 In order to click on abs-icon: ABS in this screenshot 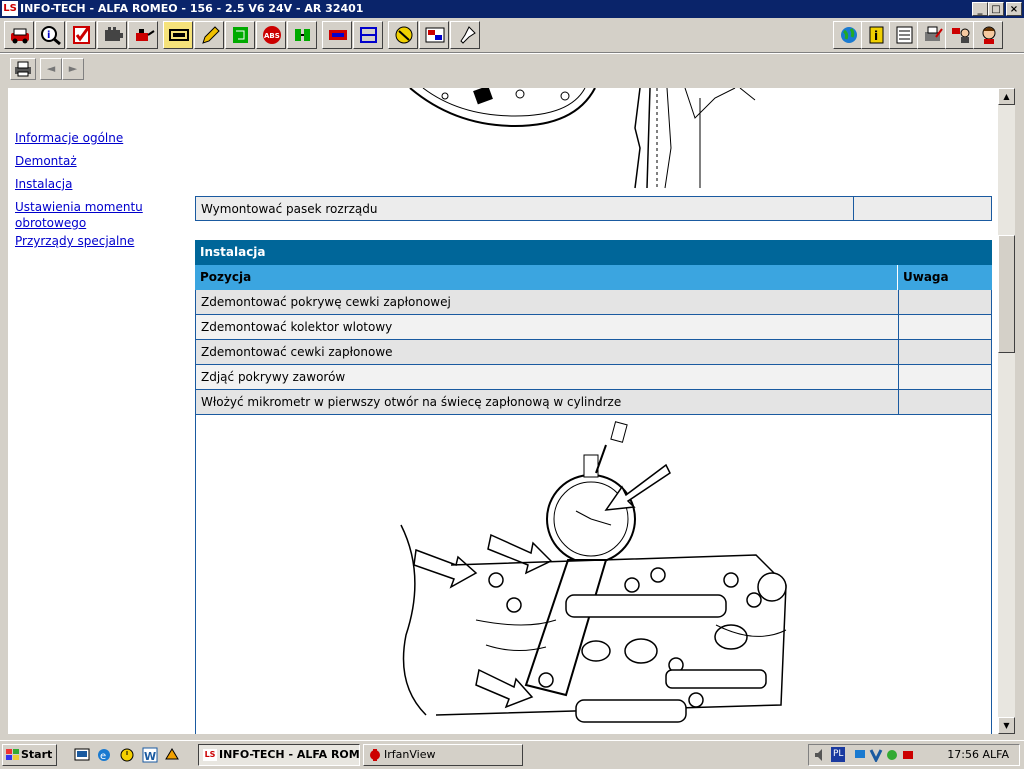, I will do `click(271, 35)`.